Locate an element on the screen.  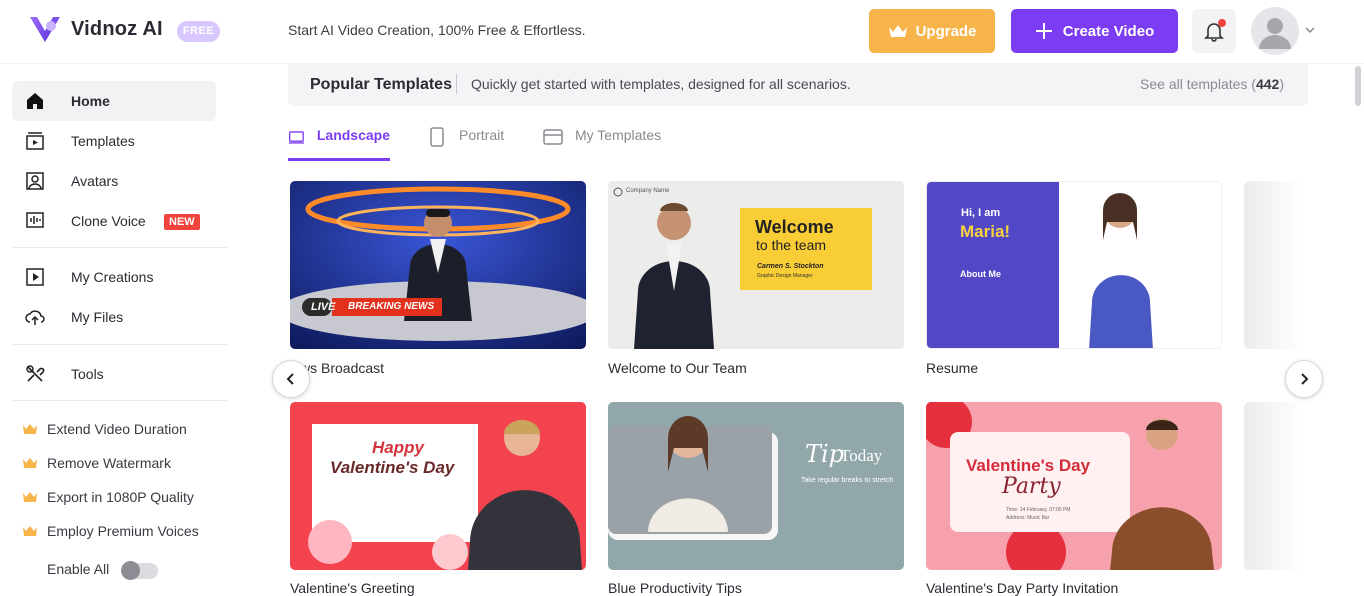
sidebar-item-label: Home is located at coordinates (90, 101).